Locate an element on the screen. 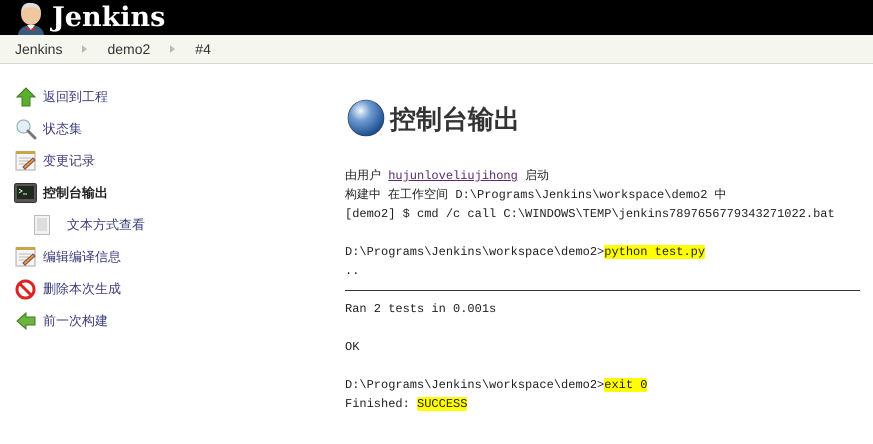 The image size is (873, 444). sidebar-link: 控制台输出 is located at coordinates (75, 193).